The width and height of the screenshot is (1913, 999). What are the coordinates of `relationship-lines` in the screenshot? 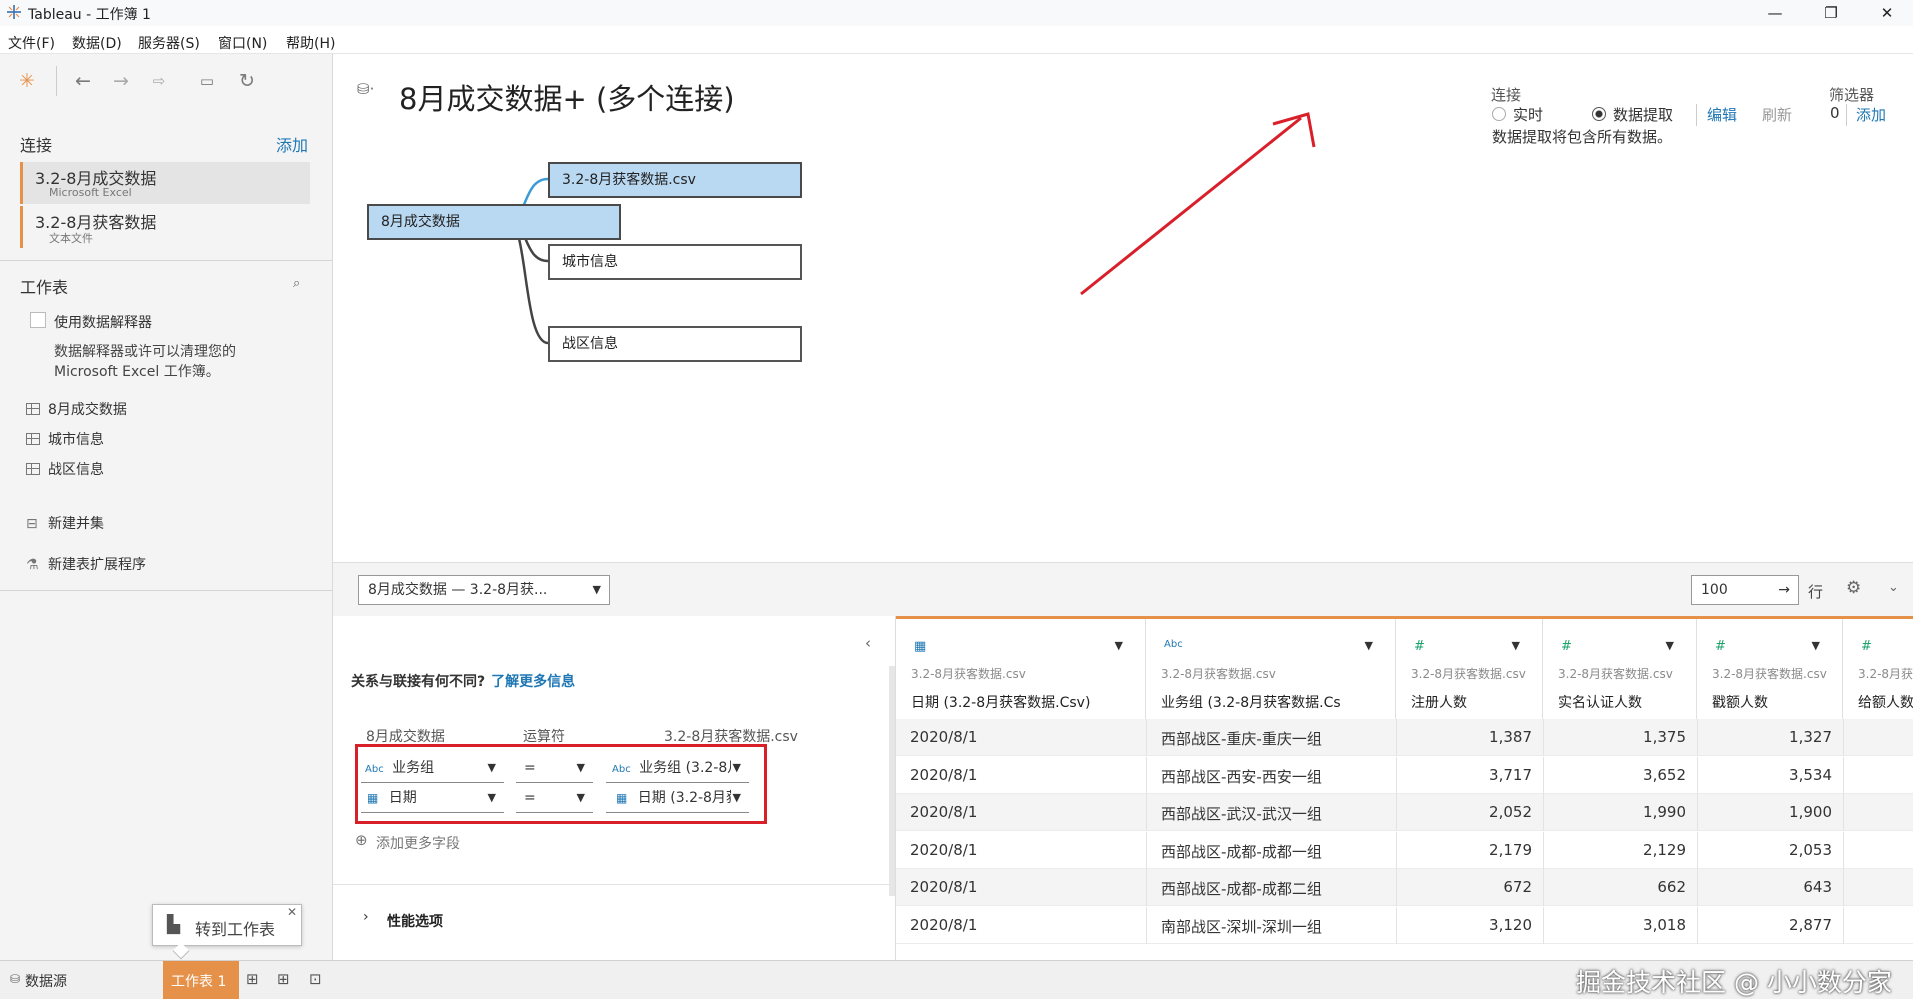 It's located at (911, 228).